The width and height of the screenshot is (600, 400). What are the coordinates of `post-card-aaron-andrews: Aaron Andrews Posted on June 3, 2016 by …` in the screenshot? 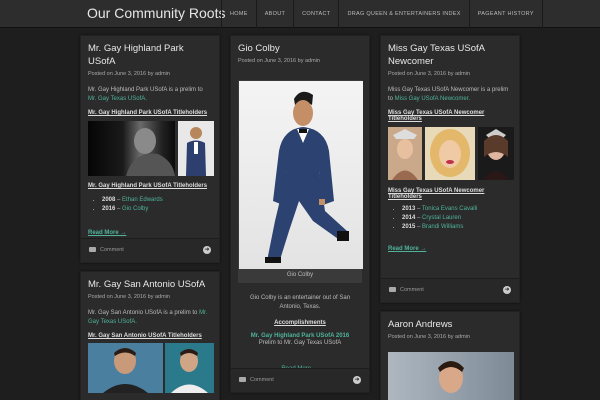 It's located at (450, 355).